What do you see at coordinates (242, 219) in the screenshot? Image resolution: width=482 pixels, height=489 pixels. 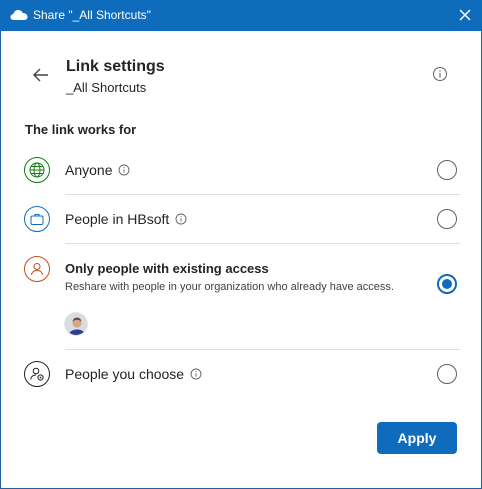 I see `option-people-in-org: People in HBsoft` at bounding box center [242, 219].